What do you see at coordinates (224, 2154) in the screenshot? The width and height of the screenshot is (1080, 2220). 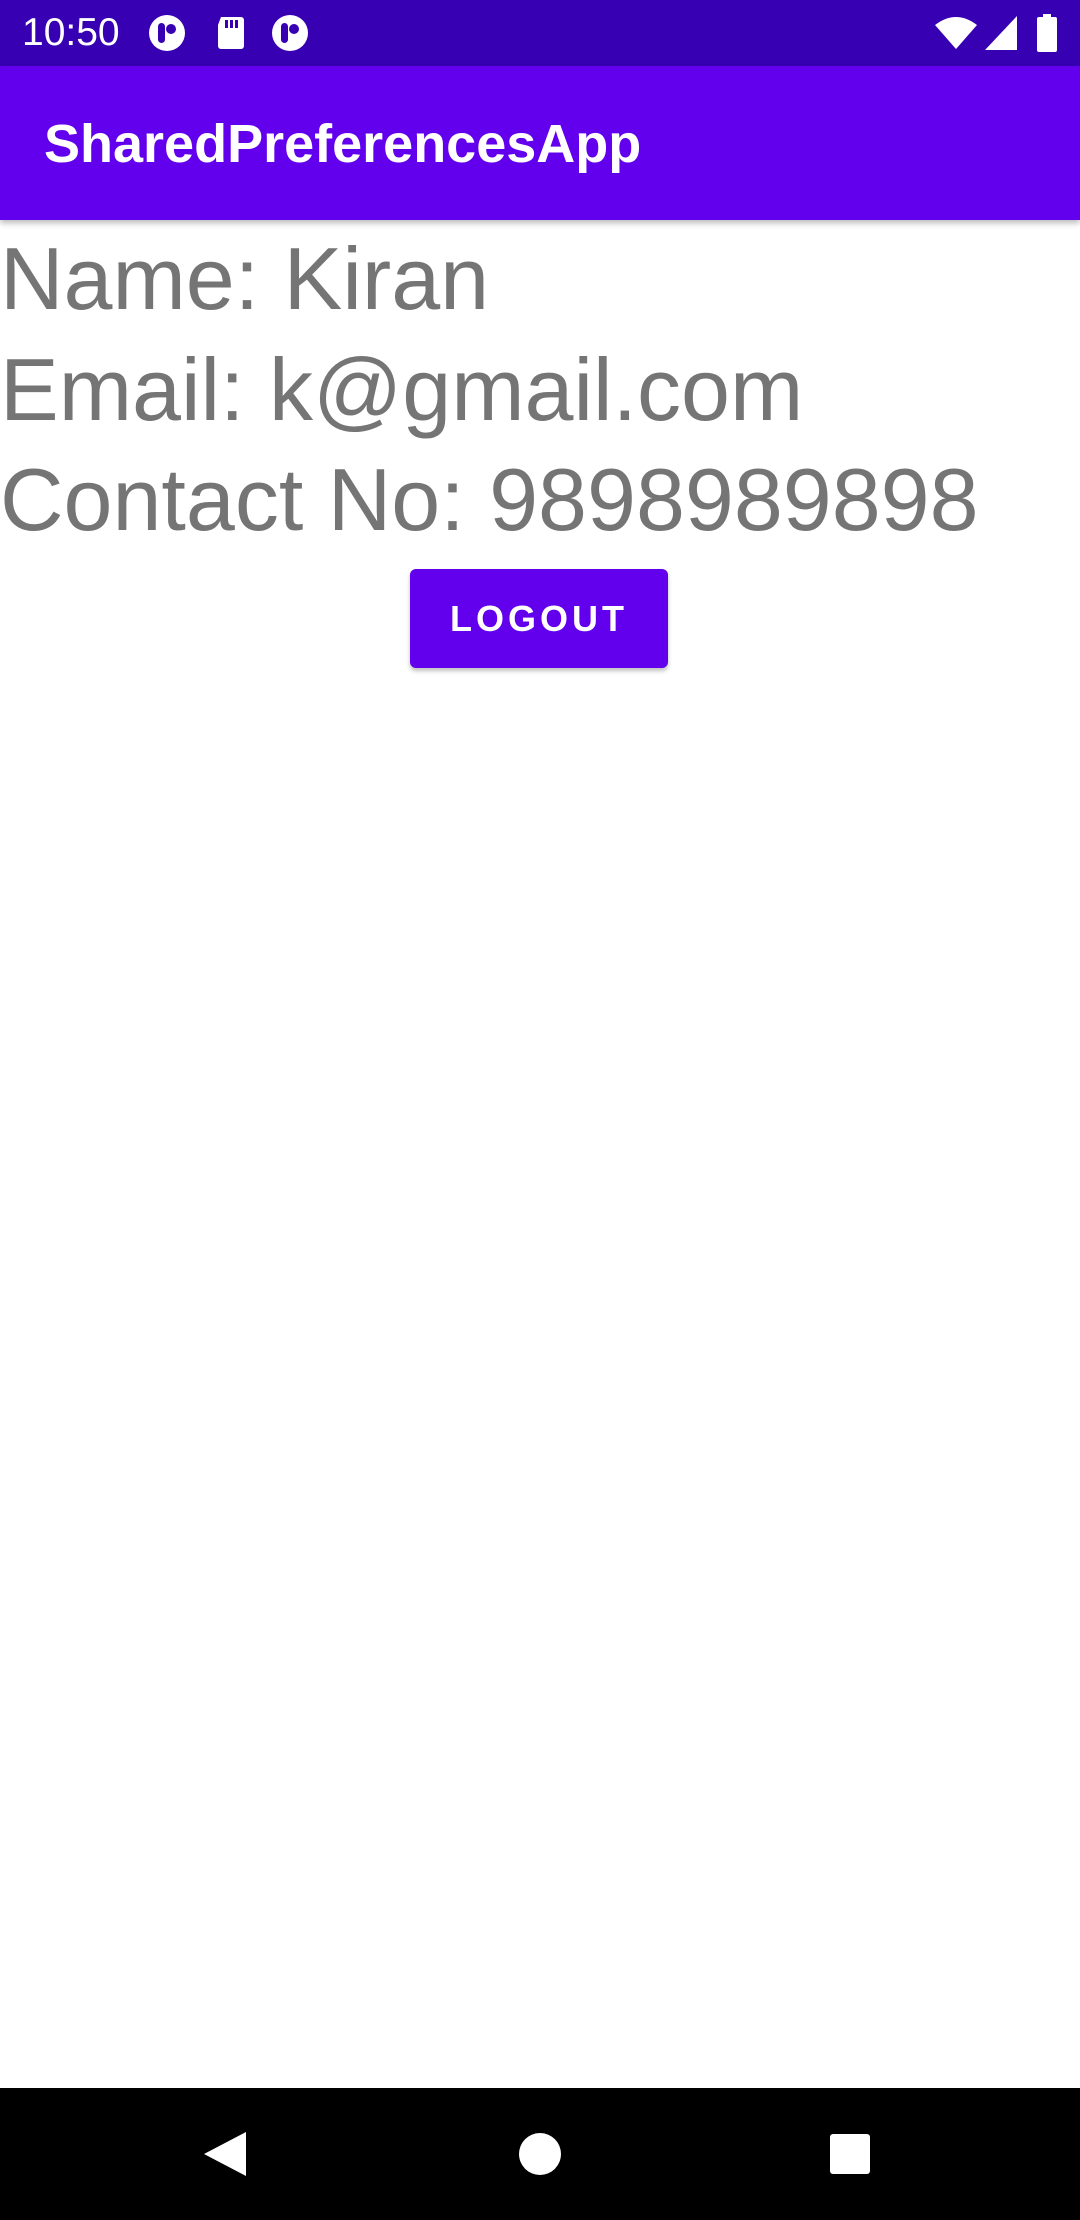 I see `back-icon` at bounding box center [224, 2154].